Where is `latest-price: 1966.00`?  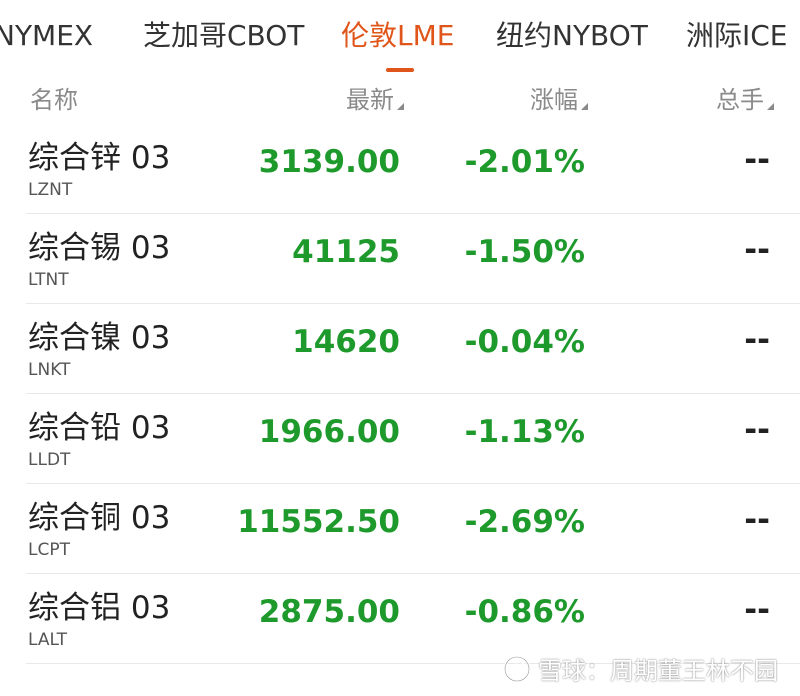
latest-price: 1966.00 is located at coordinates (329, 432).